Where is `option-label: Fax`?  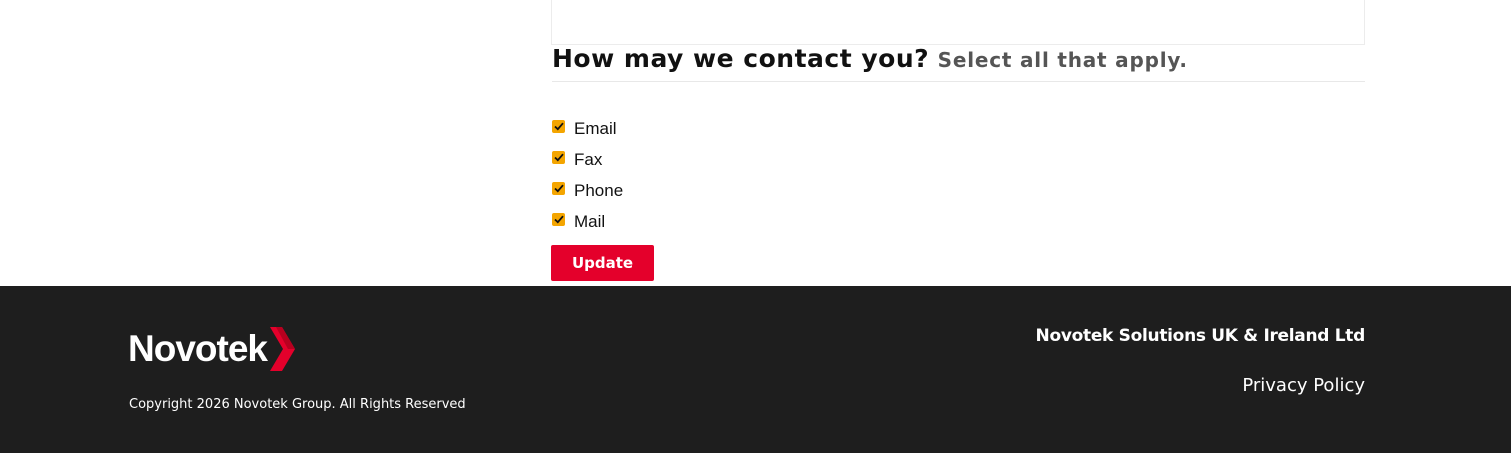
option-label: Fax is located at coordinates (588, 159).